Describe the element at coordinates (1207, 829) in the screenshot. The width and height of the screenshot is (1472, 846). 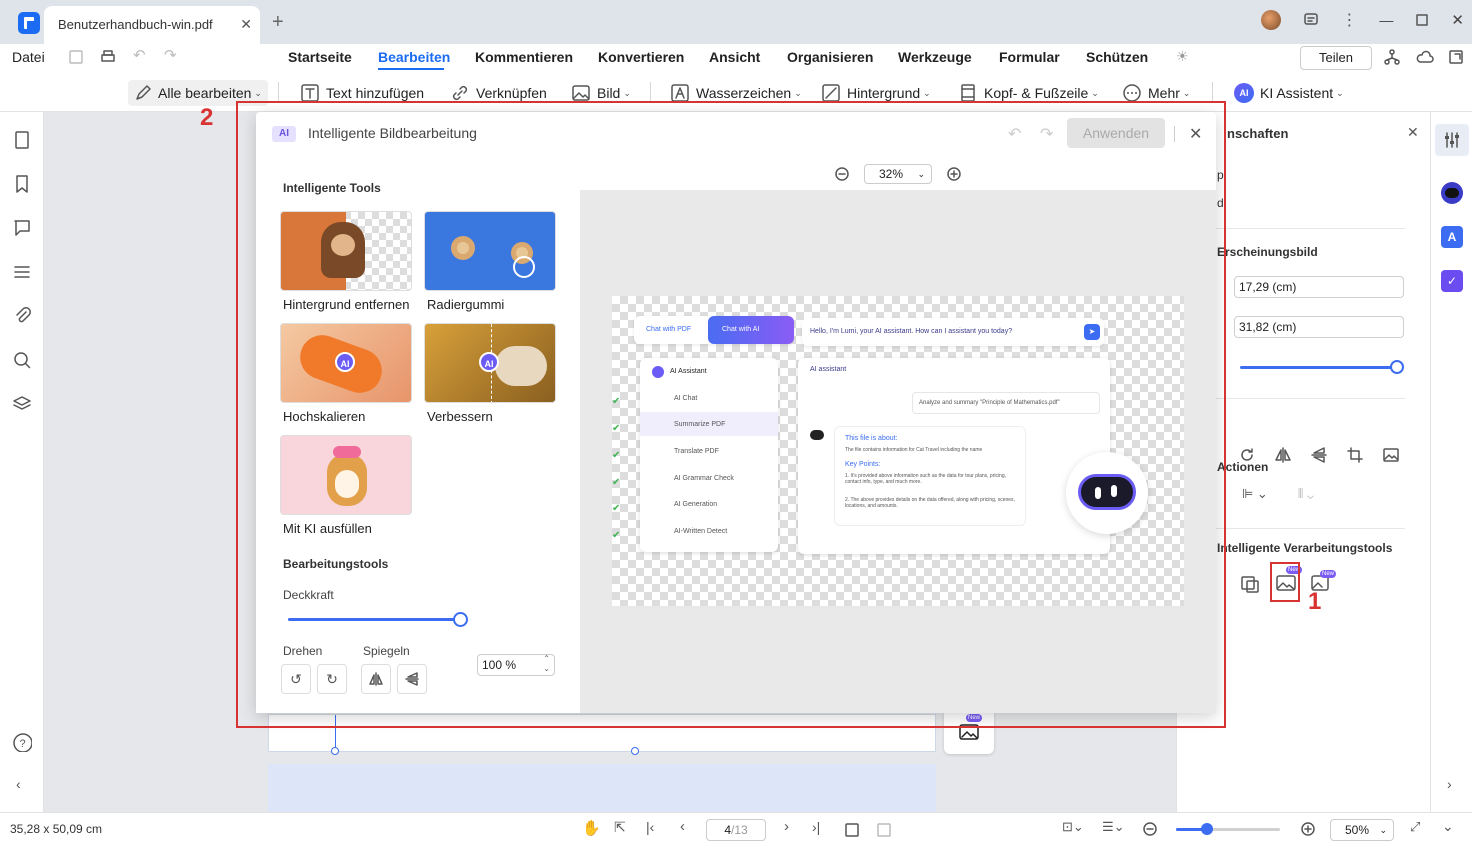
I see `zoom-slider-thumb` at that location.